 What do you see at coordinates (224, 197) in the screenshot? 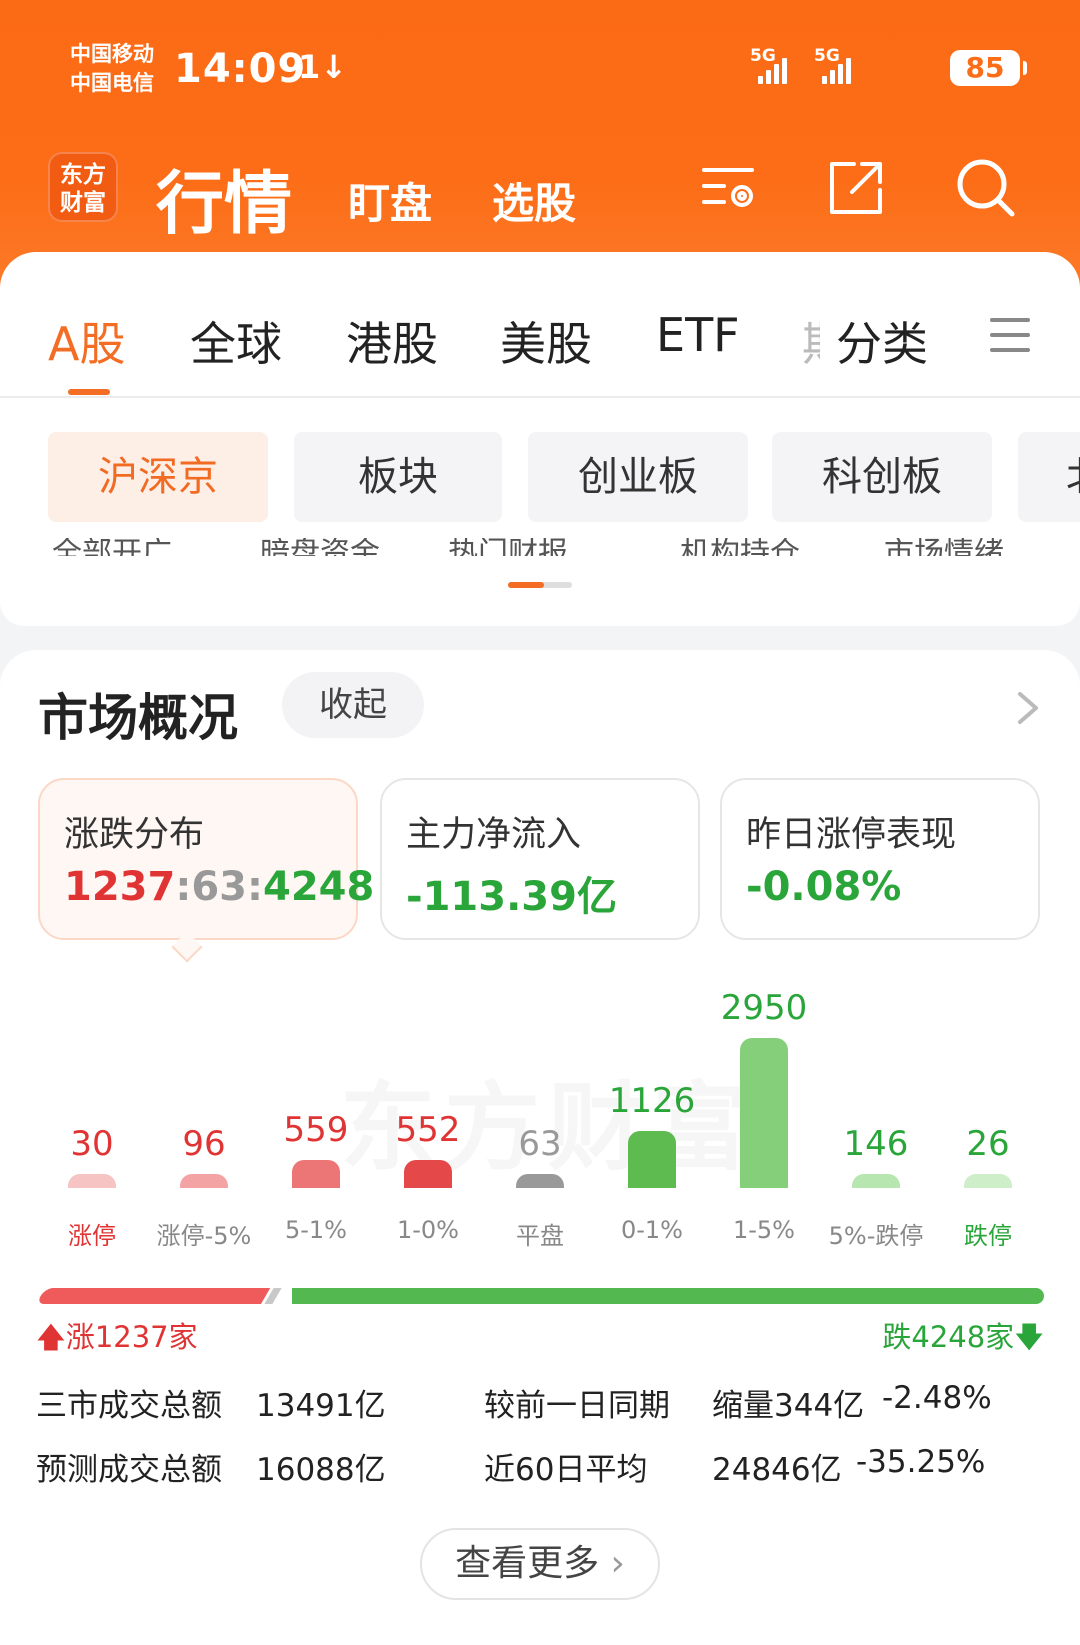
I see `page-title: 行情` at bounding box center [224, 197].